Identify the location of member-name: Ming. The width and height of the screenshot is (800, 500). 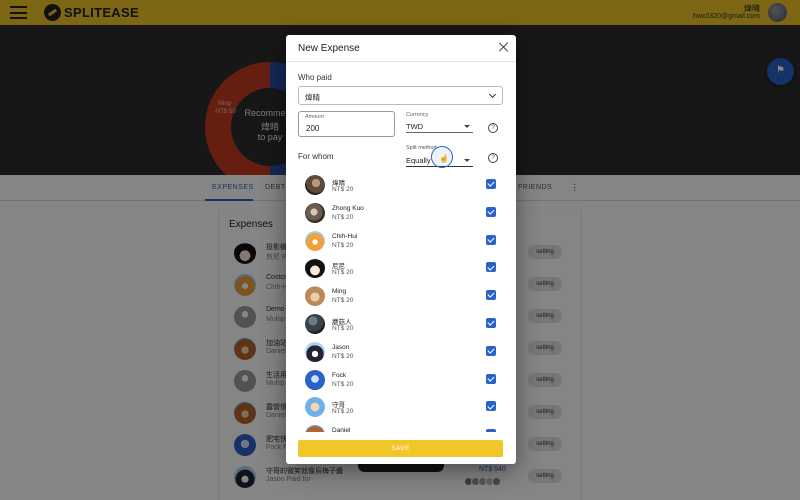
(339, 292).